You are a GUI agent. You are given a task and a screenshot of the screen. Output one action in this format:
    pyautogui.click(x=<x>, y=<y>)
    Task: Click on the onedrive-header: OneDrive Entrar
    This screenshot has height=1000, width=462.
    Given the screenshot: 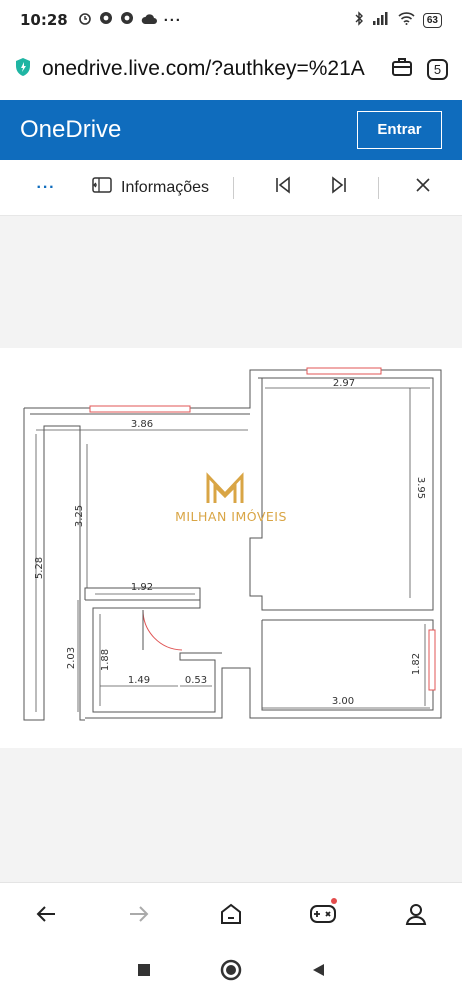 What is the action you would take?
    pyautogui.click(x=231, y=130)
    